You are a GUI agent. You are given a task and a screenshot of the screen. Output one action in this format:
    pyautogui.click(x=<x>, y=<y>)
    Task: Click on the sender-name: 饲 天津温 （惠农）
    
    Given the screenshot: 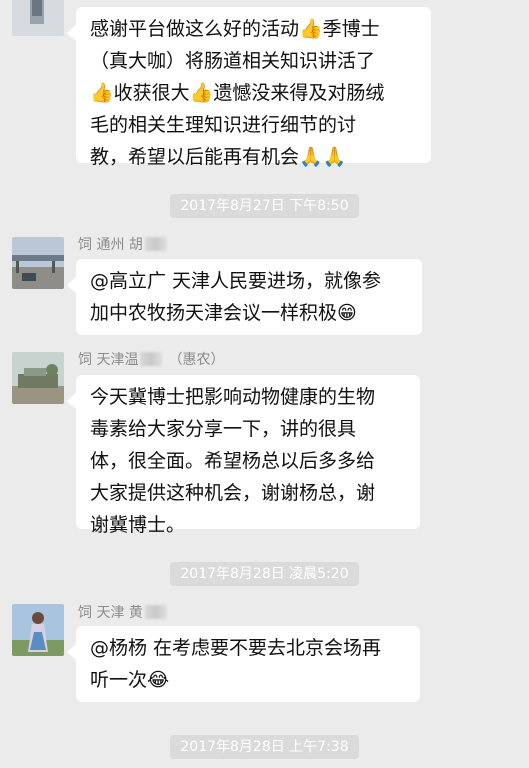 What is the action you would take?
    pyautogui.click(x=151, y=360)
    